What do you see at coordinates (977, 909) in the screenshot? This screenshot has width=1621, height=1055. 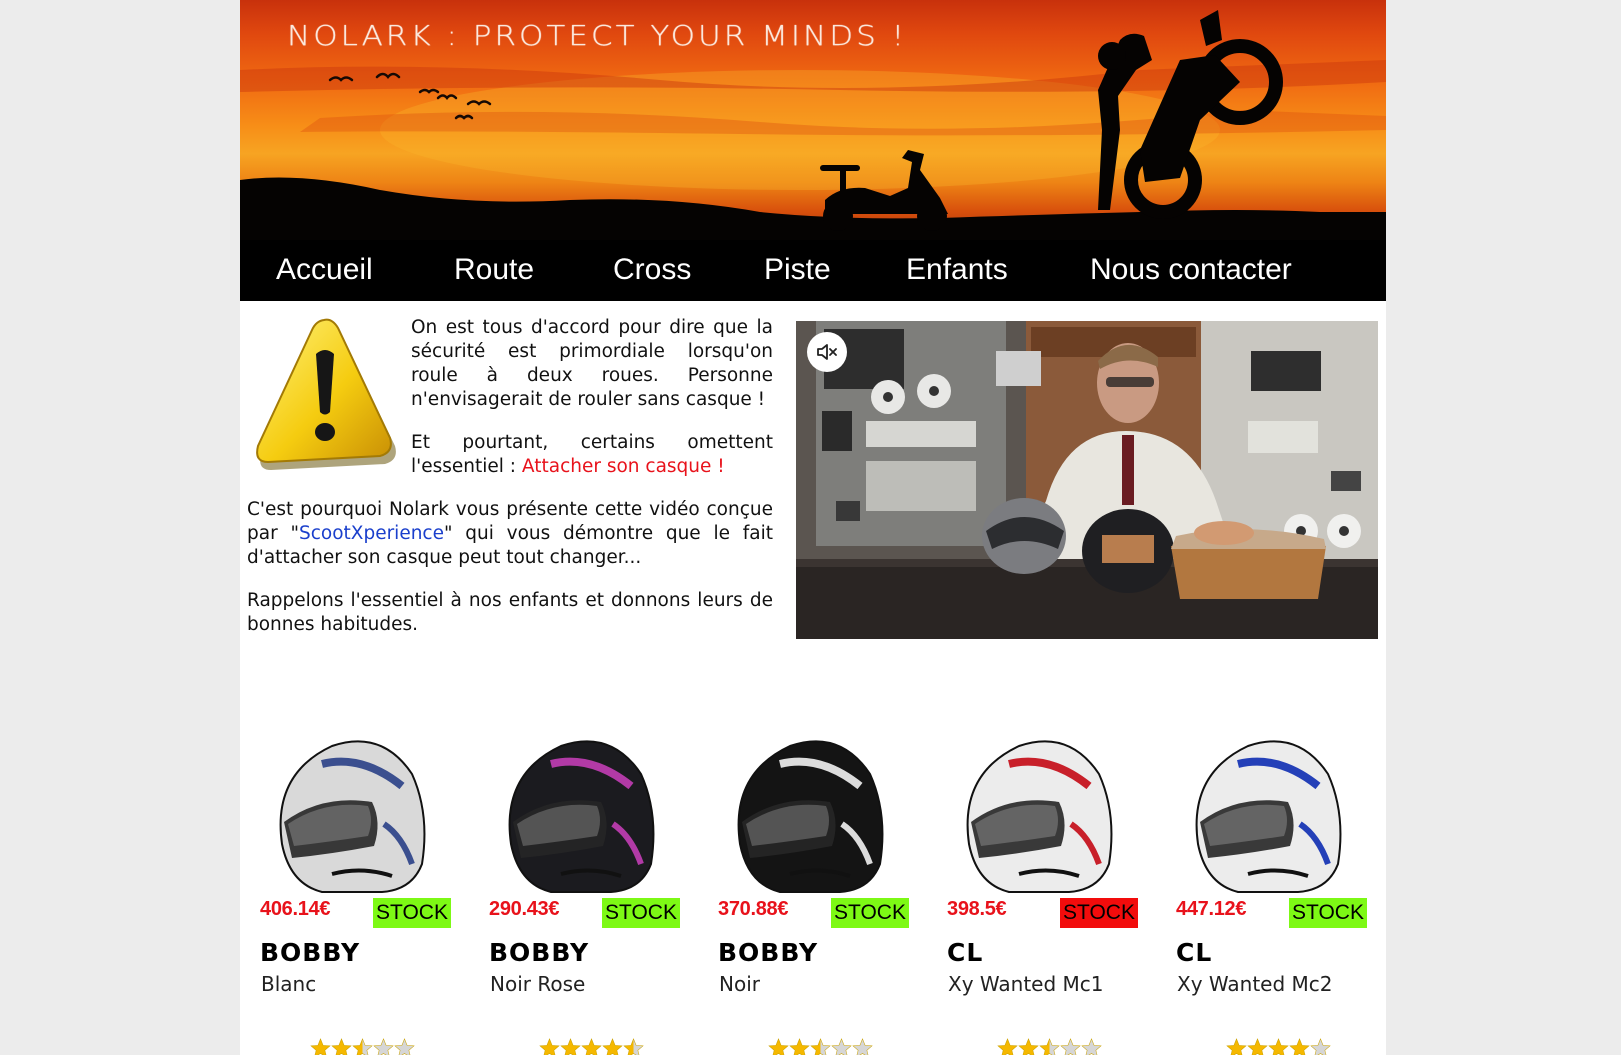 I see `product-price: 398.5€` at bounding box center [977, 909].